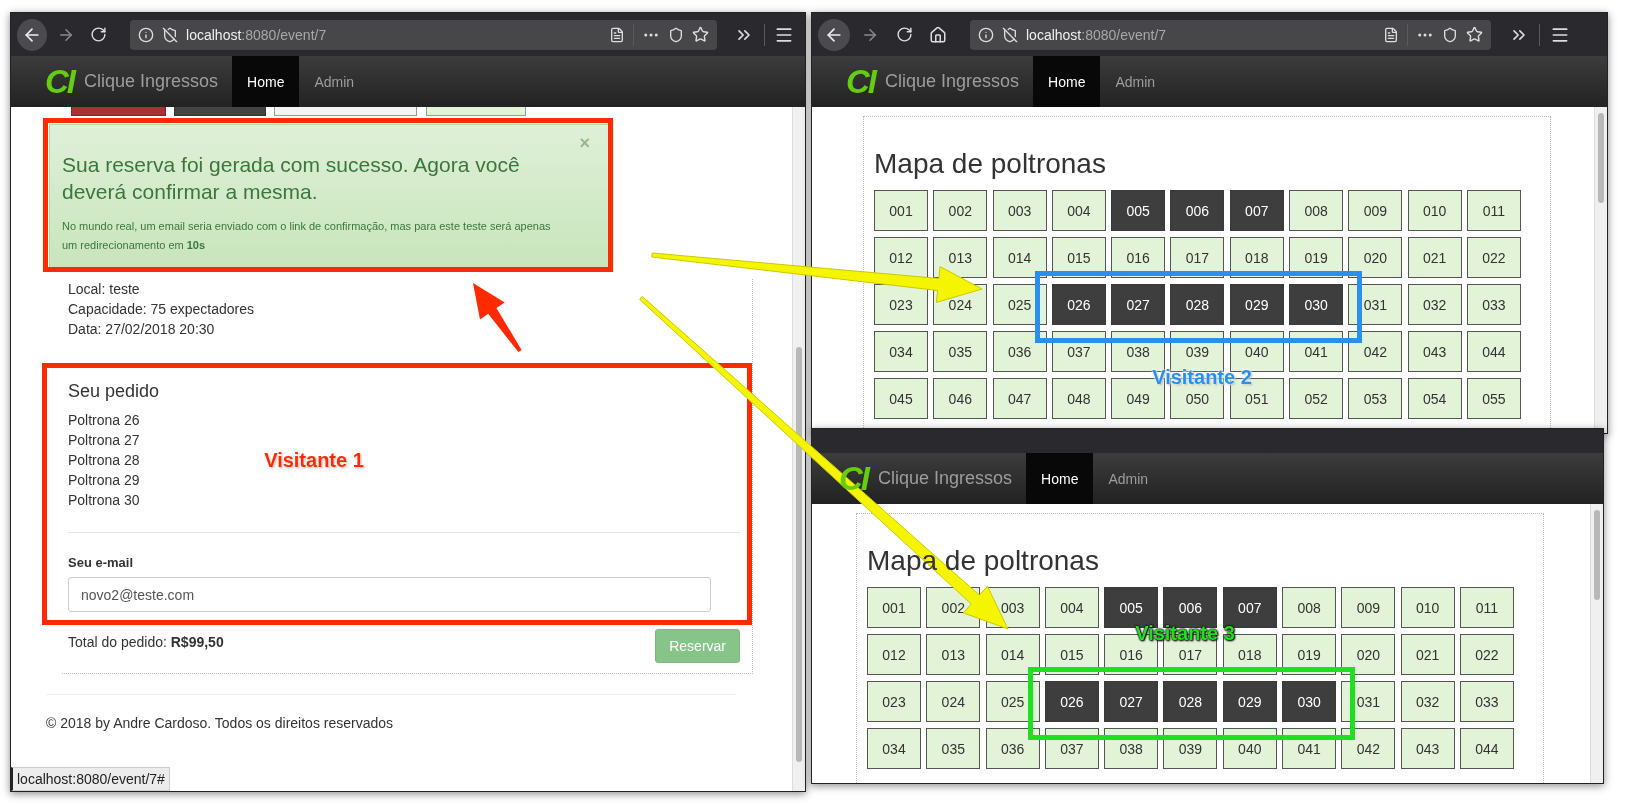 The height and width of the screenshot is (806, 1630). I want to click on star-icon, so click(701, 34).